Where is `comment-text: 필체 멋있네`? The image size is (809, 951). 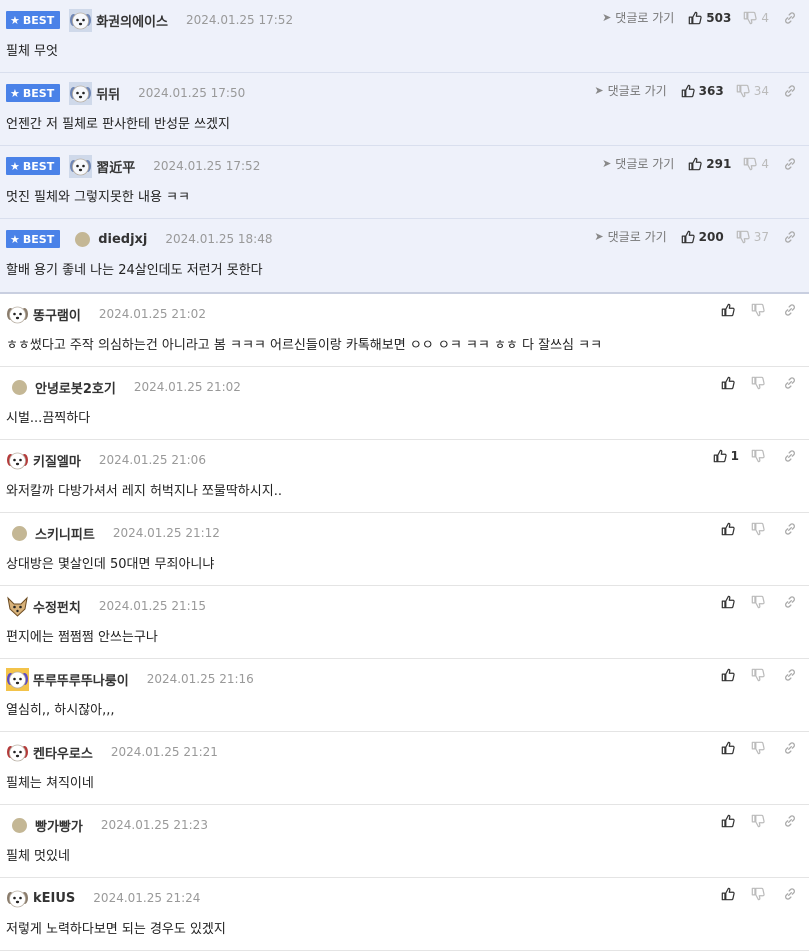
comment-text: 필체 멋있네 is located at coordinates (38, 856).